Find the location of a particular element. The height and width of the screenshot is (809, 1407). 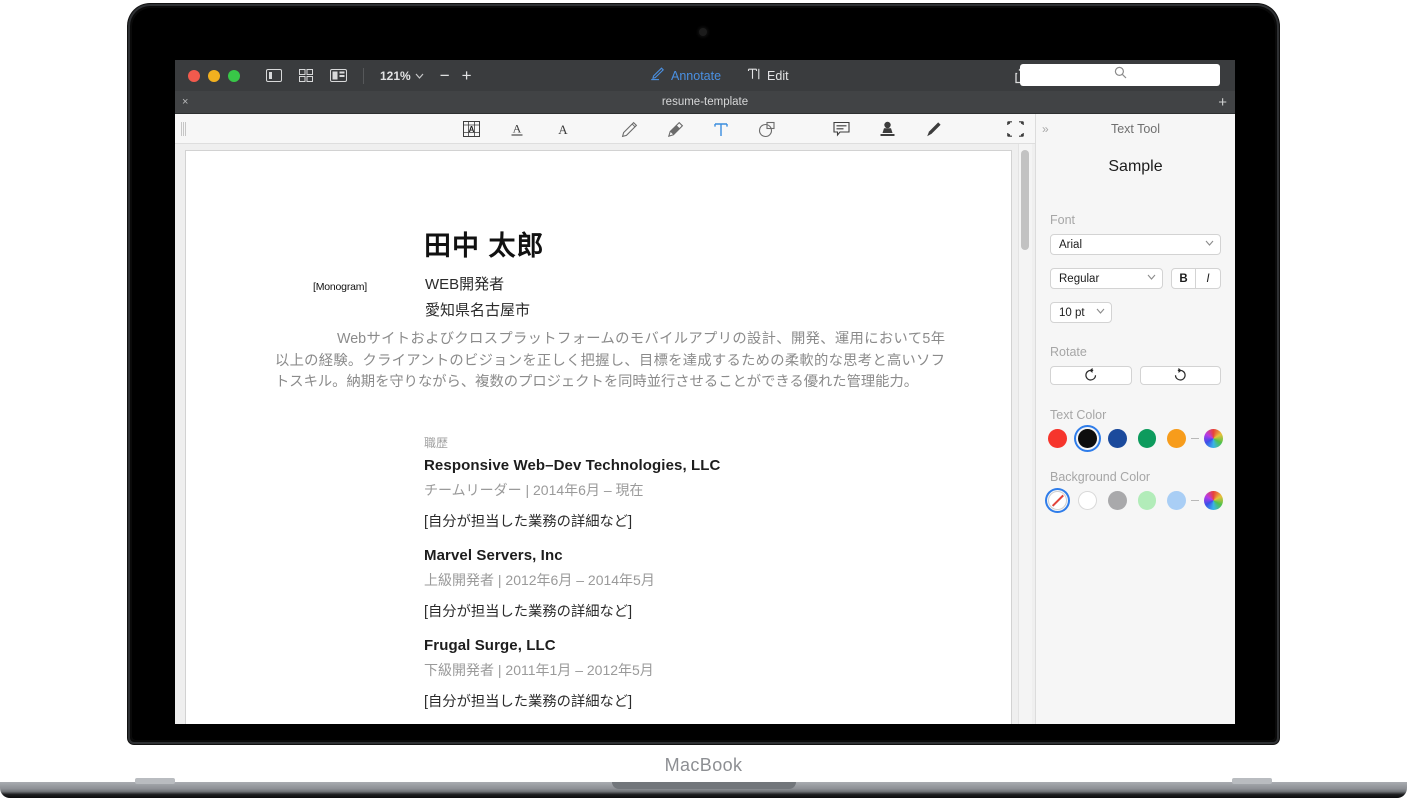

close-window-button is located at coordinates (194, 75).